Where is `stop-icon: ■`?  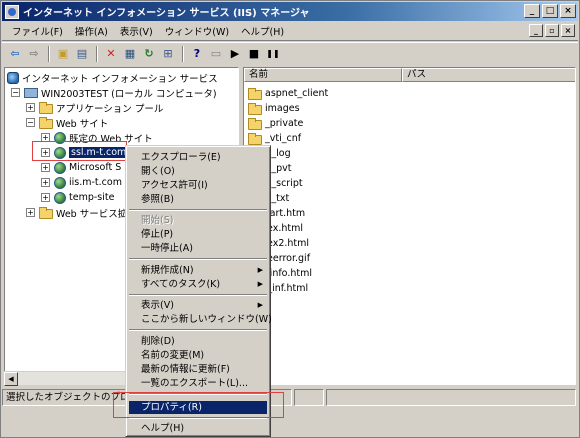
stop-icon: ■ is located at coordinates (254, 54).